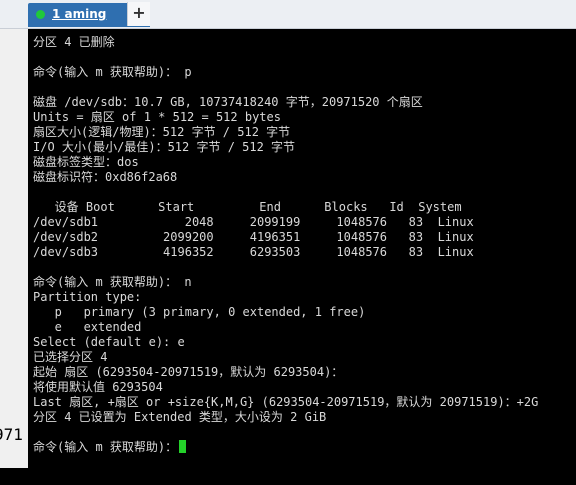 The width and height of the screenshot is (576, 485). I want to click on text-cursor, so click(183, 446).